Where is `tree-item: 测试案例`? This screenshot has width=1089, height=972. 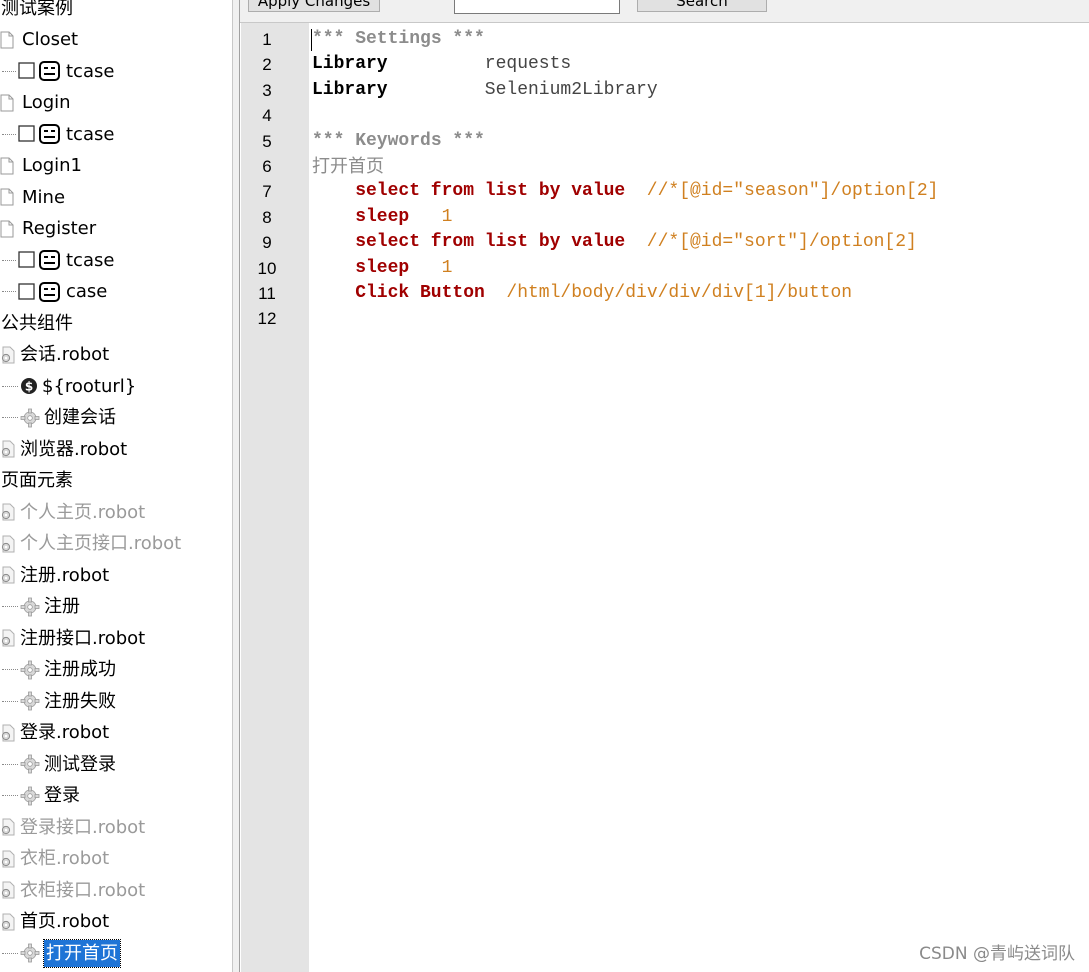
tree-item: 测试案例 is located at coordinates (37, 11).